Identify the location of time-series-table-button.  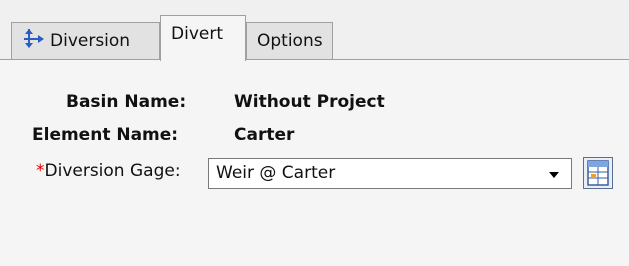
(598, 173).